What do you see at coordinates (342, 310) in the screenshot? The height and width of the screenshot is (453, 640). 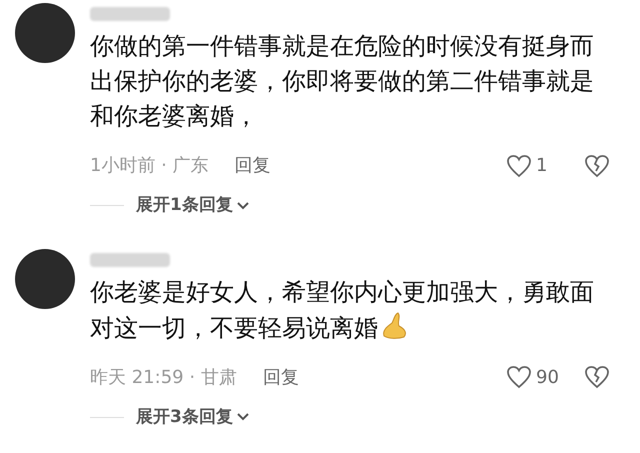 I see `comment-text: 你老婆是好女人，希望你内心更加强大，勇敢面对这一切，不要轻易说离婚` at bounding box center [342, 310].